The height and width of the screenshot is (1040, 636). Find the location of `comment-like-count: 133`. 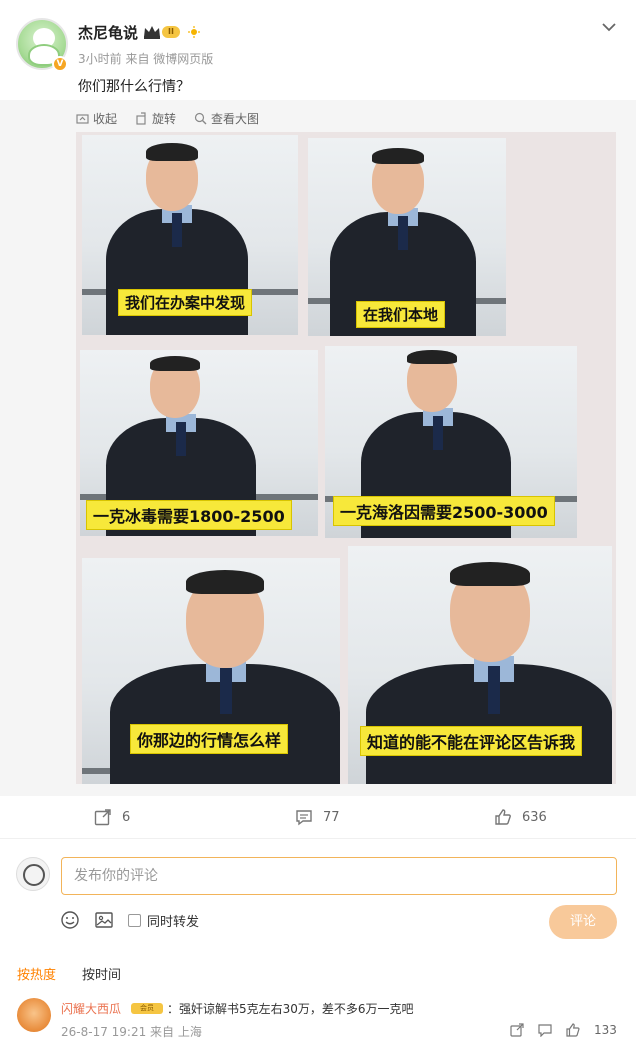

comment-like-count: 133 is located at coordinates (605, 1030).